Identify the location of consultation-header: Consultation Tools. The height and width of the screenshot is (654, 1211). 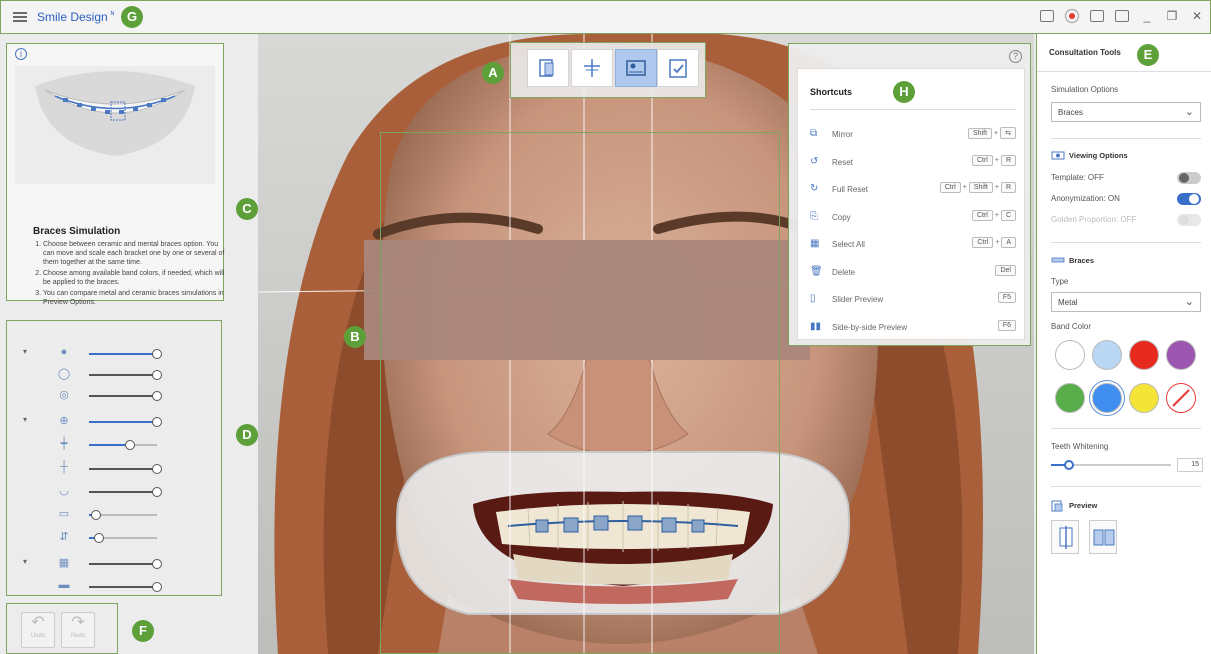
(1124, 53).